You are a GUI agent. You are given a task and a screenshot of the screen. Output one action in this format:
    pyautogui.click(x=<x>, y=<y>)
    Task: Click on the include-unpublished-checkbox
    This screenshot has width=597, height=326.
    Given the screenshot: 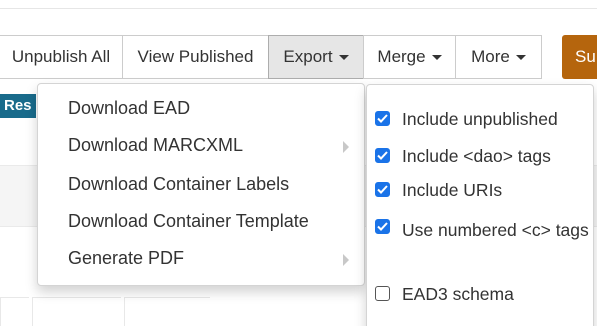 What is the action you would take?
    pyautogui.click(x=382, y=118)
    